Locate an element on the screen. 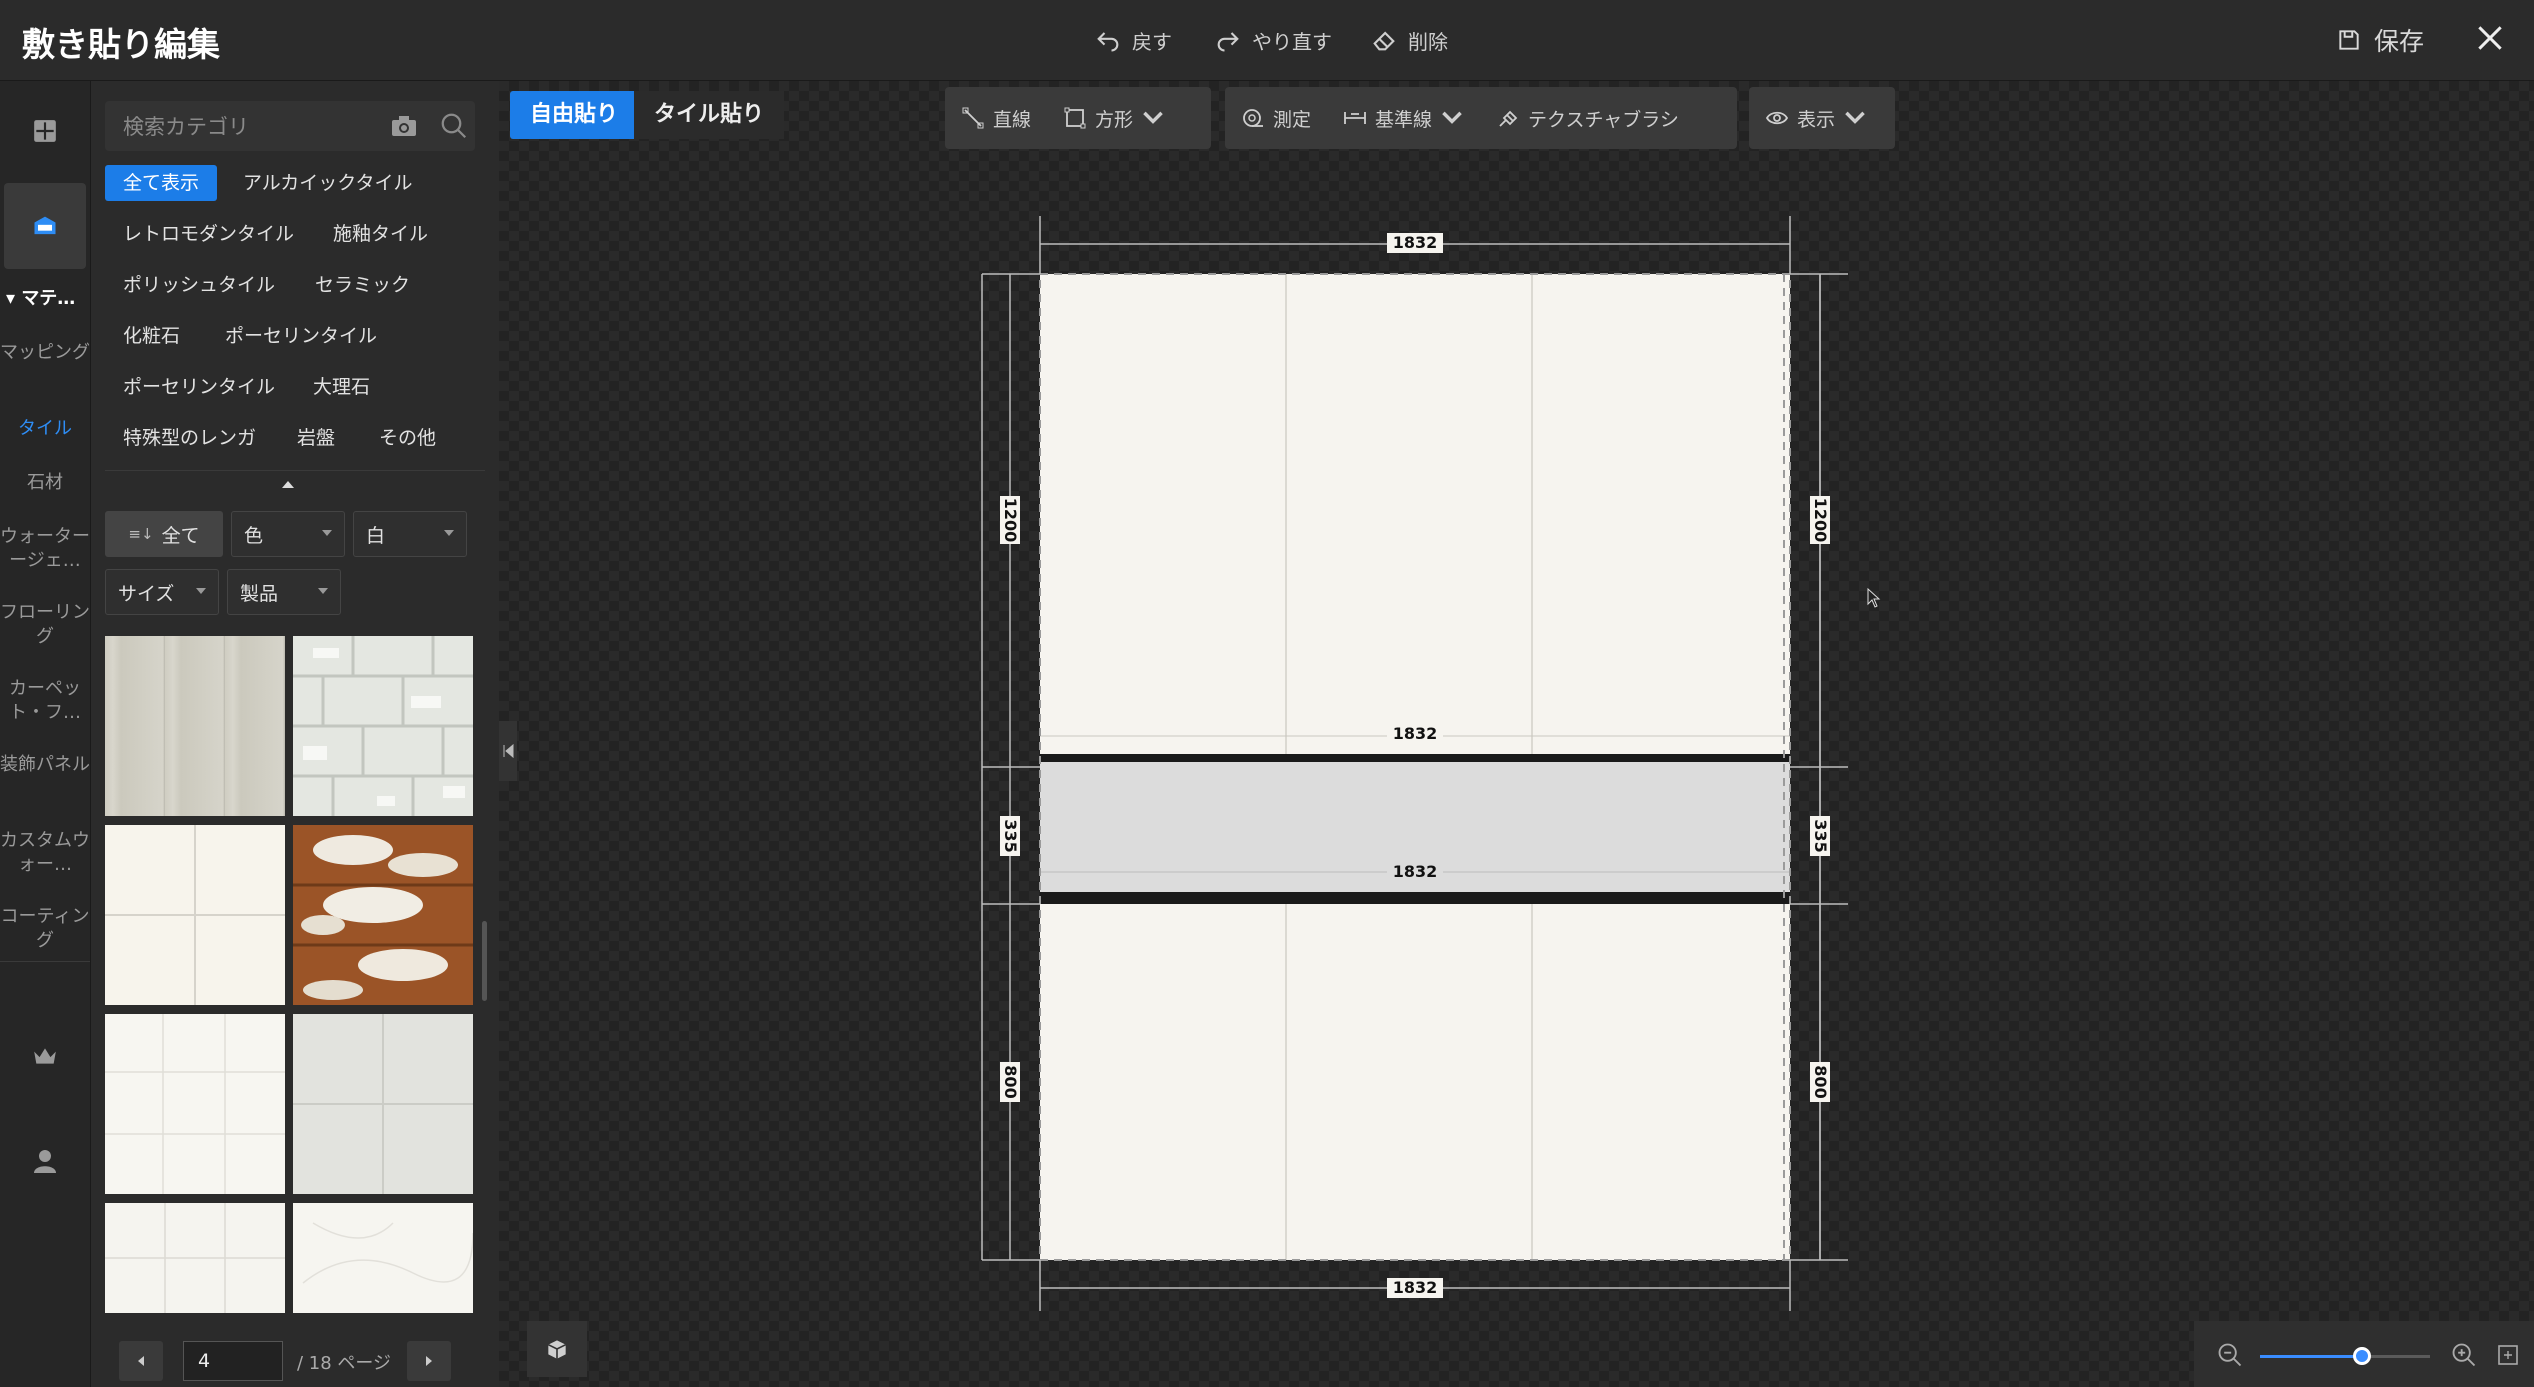  rail-item-flooring: フローリング is located at coordinates (45, 625).